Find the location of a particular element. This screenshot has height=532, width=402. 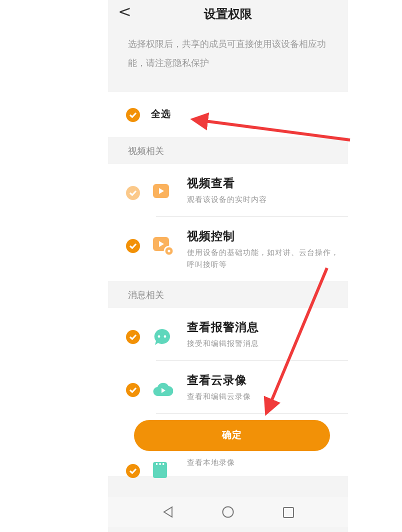

page-title: 设置权限 is located at coordinates (228, 14).